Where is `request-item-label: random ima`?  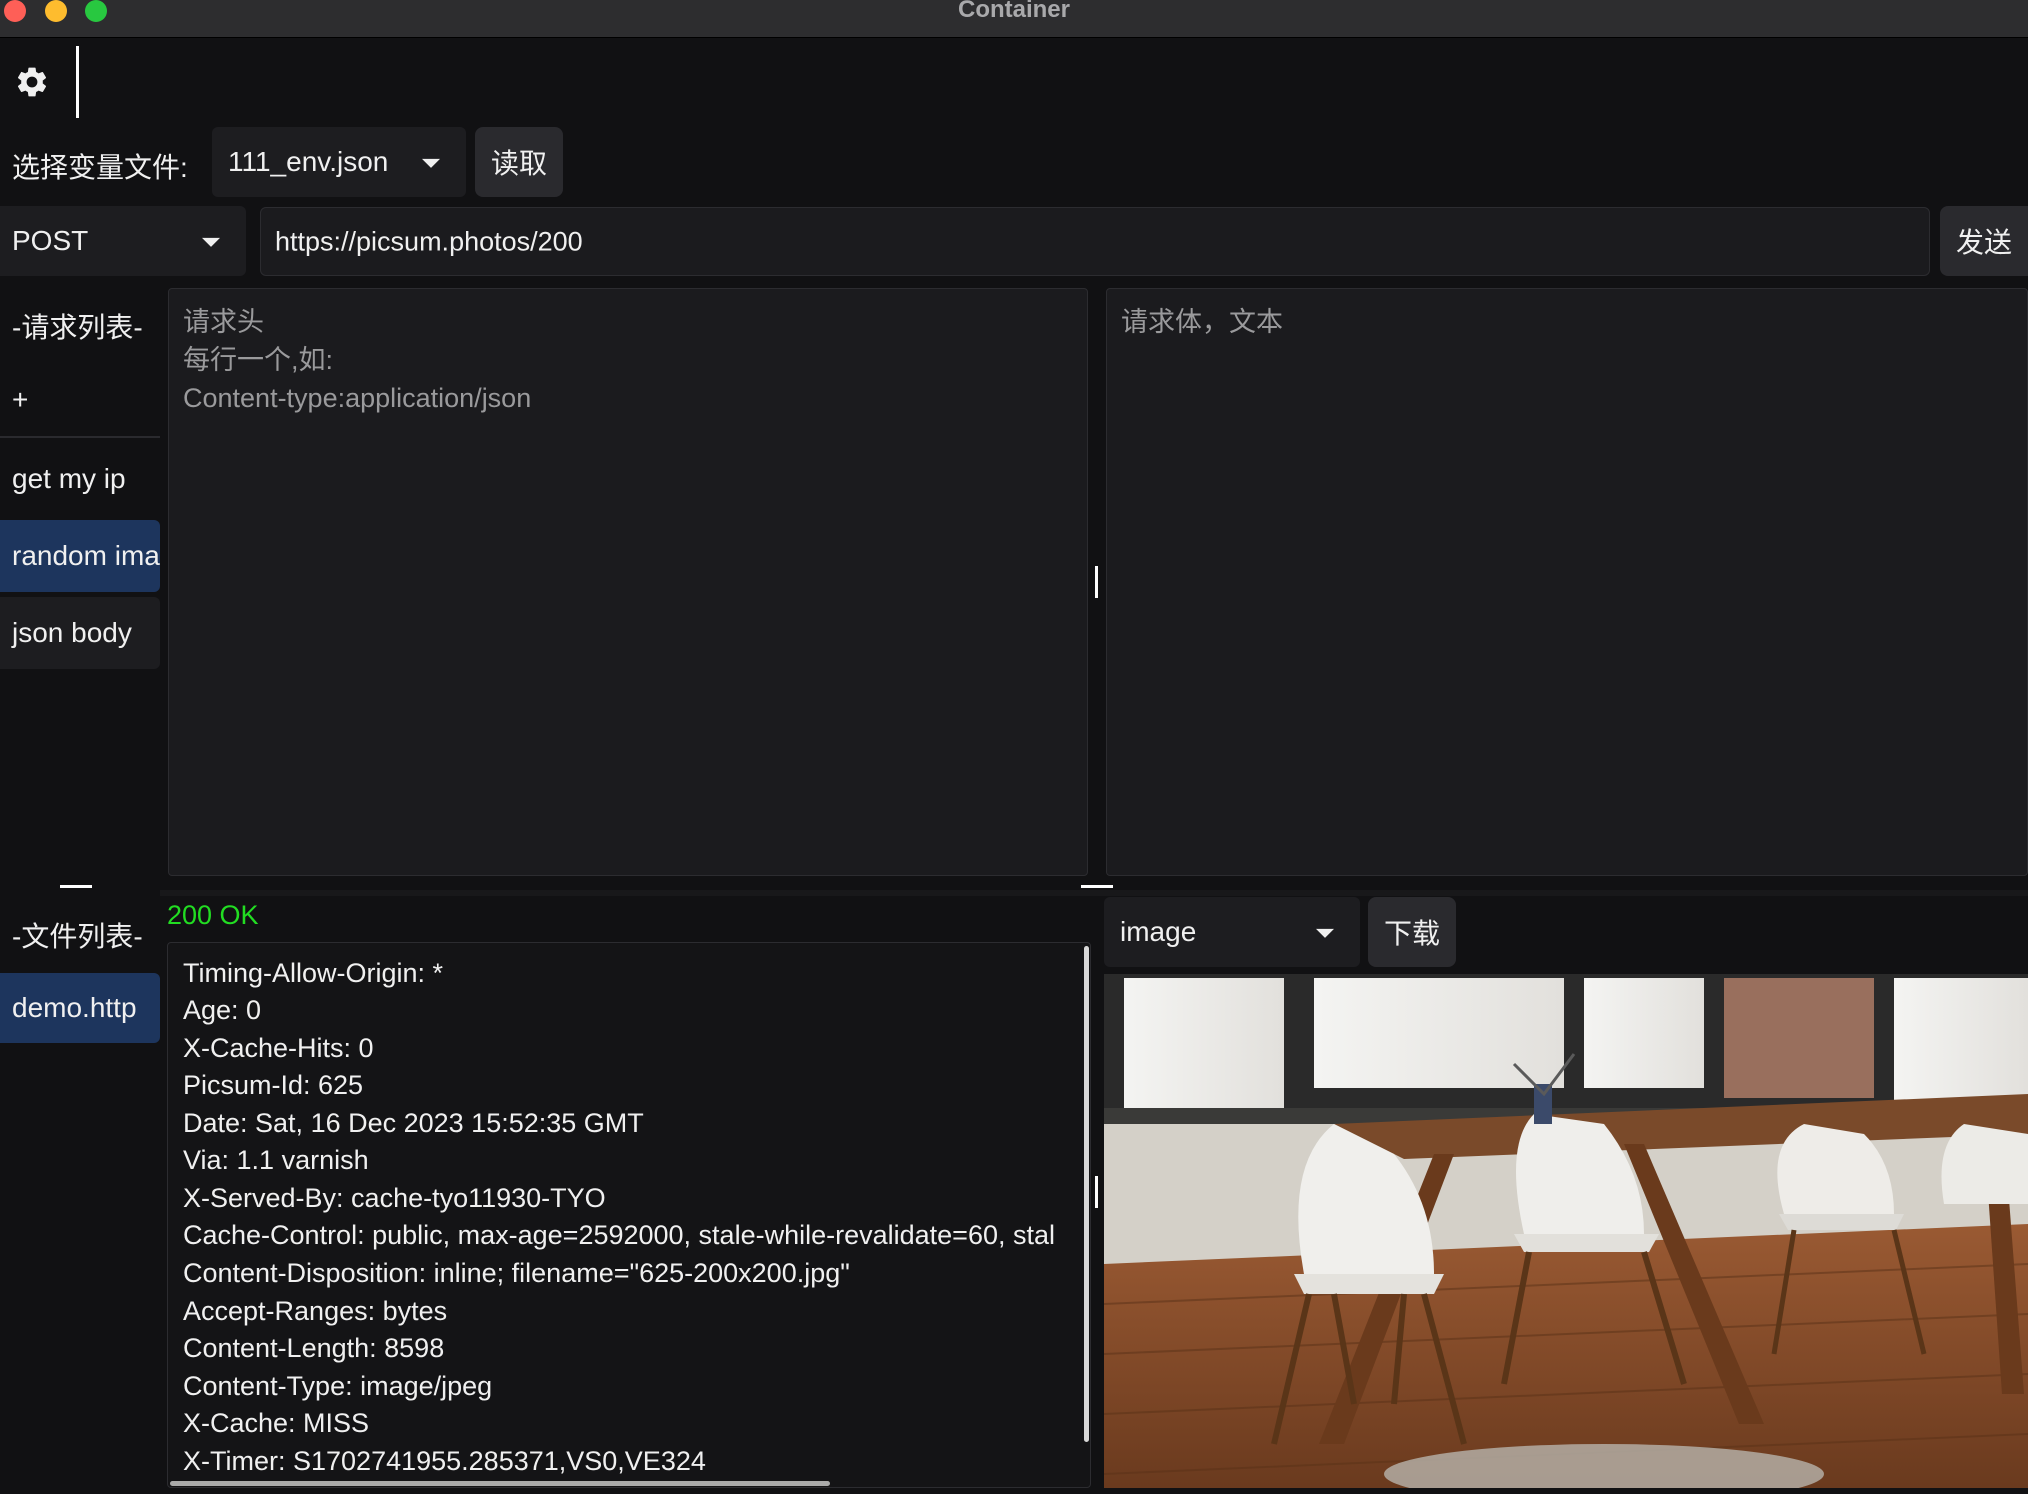
request-item-label: random ima is located at coordinates (86, 555).